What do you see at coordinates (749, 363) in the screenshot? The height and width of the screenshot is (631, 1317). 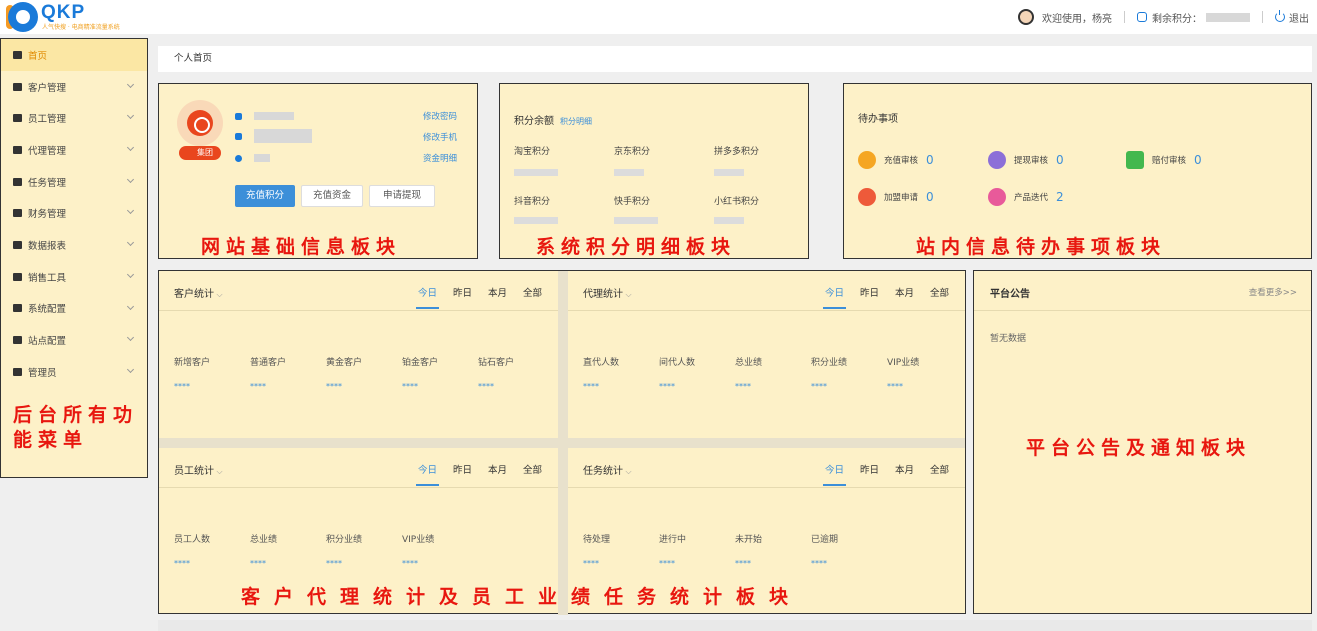 I see `stat-label: 总业绩` at bounding box center [749, 363].